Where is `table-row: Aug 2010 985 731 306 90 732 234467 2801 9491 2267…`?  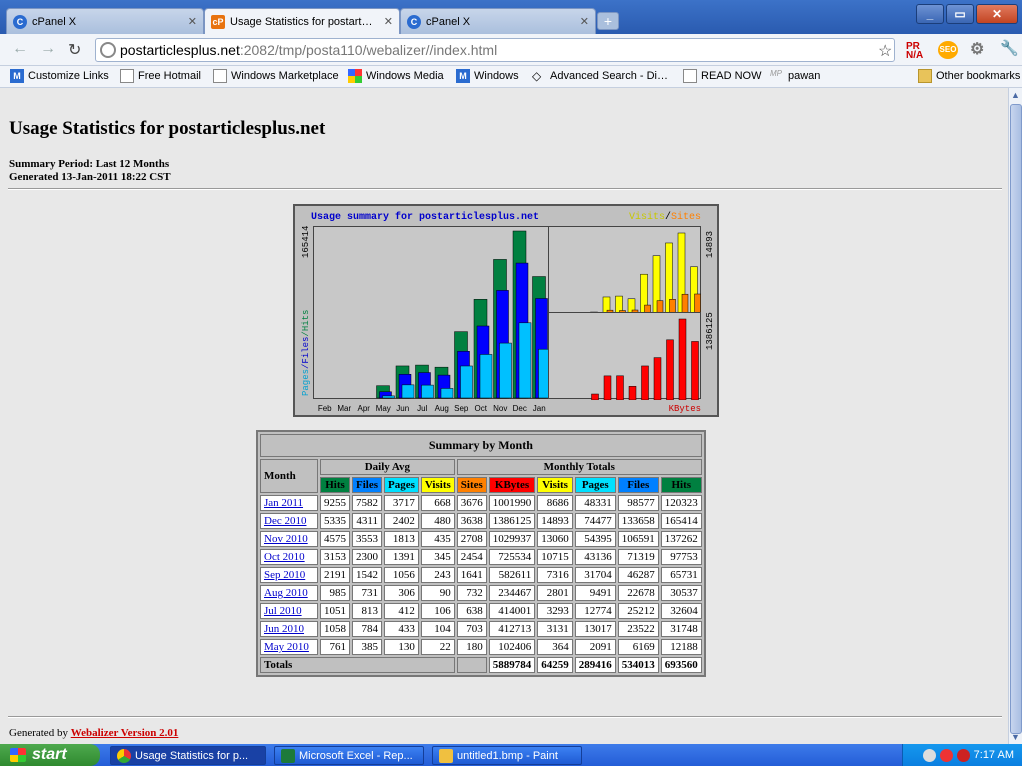 table-row: Aug 2010 985 731 306 90 732 234467 2801 9491 2267… is located at coordinates (481, 593).